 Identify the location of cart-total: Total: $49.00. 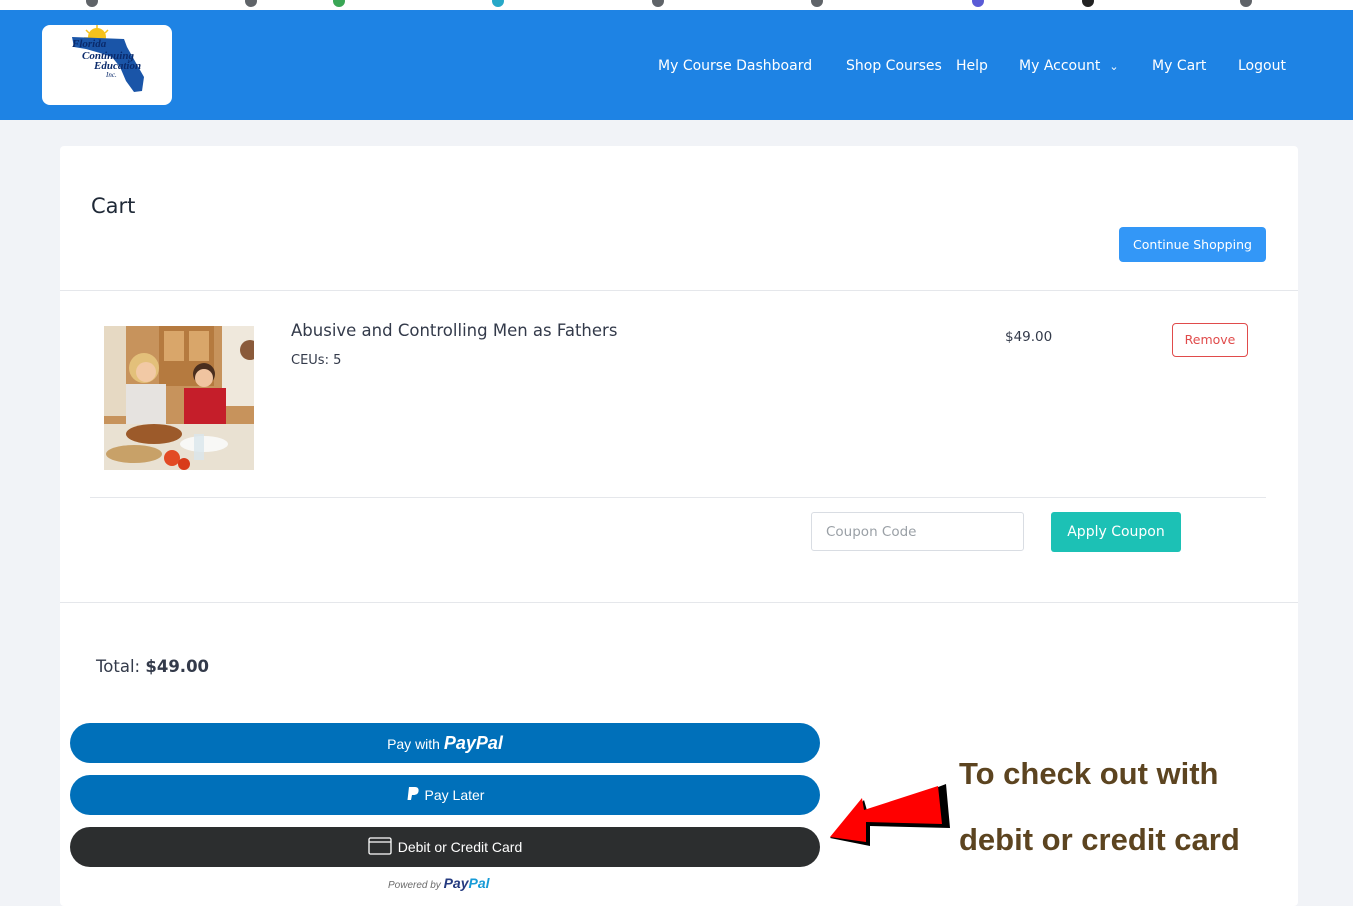
(152, 666).